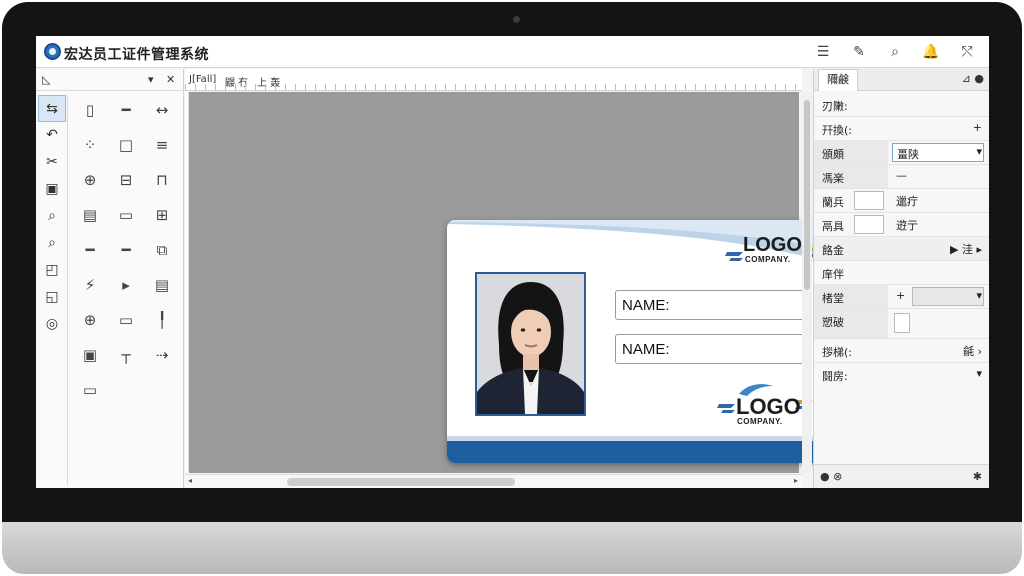 Image resolution: width=1024 pixels, height=576 pixels. What do you see at coordinates (931, 52) in the screenshot?
I see `bell-icon: 🔔` at bounding box center [931, 52].